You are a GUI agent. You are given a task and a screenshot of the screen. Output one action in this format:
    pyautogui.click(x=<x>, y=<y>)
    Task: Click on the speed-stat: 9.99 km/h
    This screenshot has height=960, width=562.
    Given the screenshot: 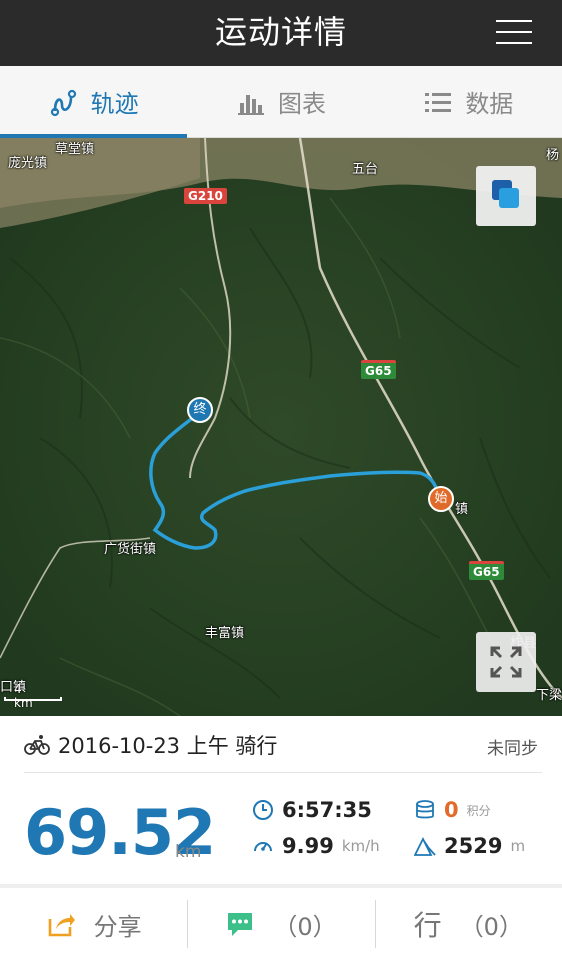 What is the action you would take?
    pyautogui.click(x=316, y=846)
    